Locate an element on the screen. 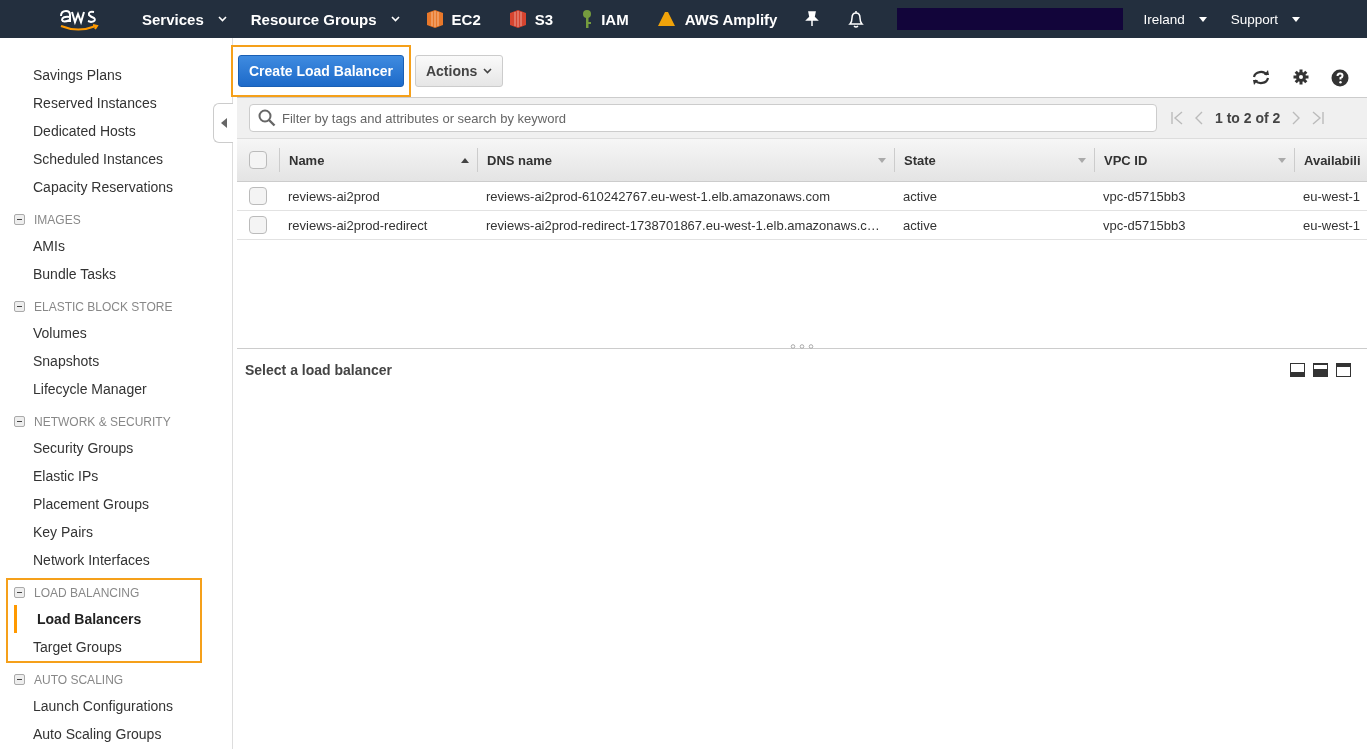  sidebar-item: Savings Plans is located at coordinates (104, 75).